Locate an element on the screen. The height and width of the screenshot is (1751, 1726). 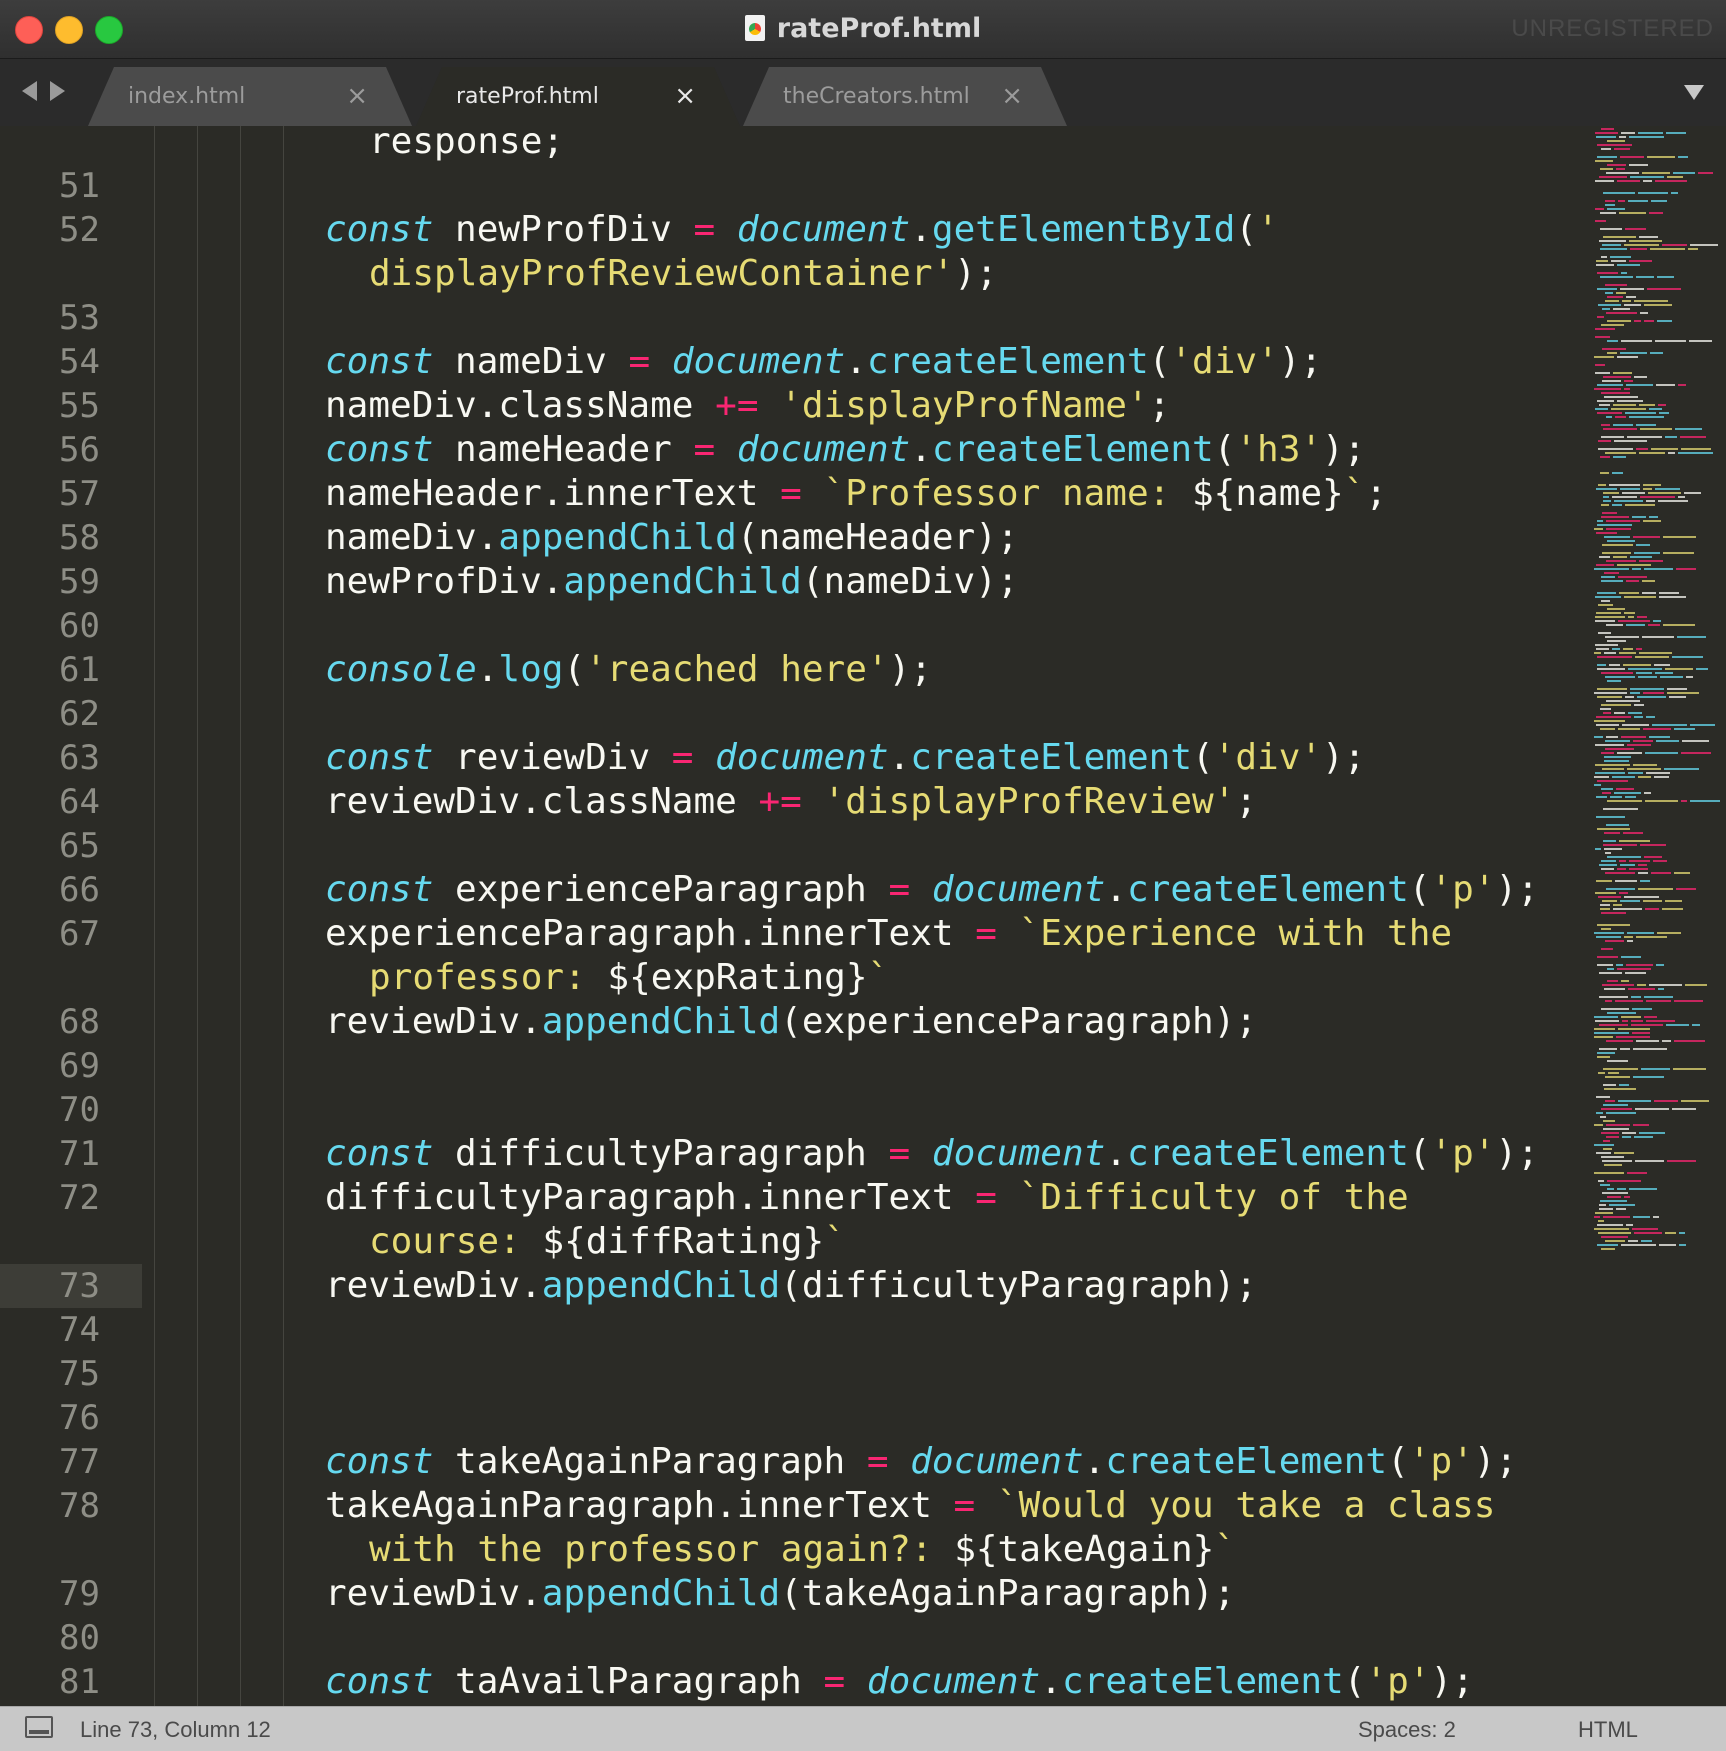
code-token: `Professor name: is located at coordinates (1007, 493).